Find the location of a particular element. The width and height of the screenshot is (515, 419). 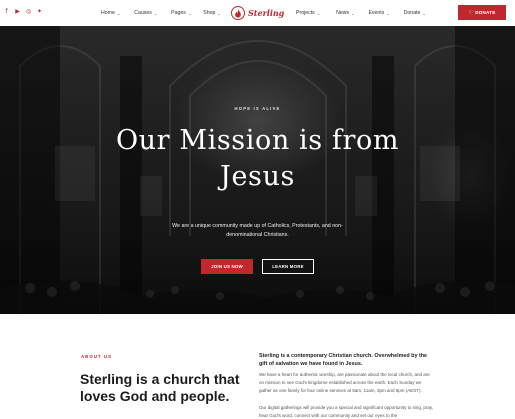

nav-item-donate: Donate ⌄ is located at coordinates (415, 13).